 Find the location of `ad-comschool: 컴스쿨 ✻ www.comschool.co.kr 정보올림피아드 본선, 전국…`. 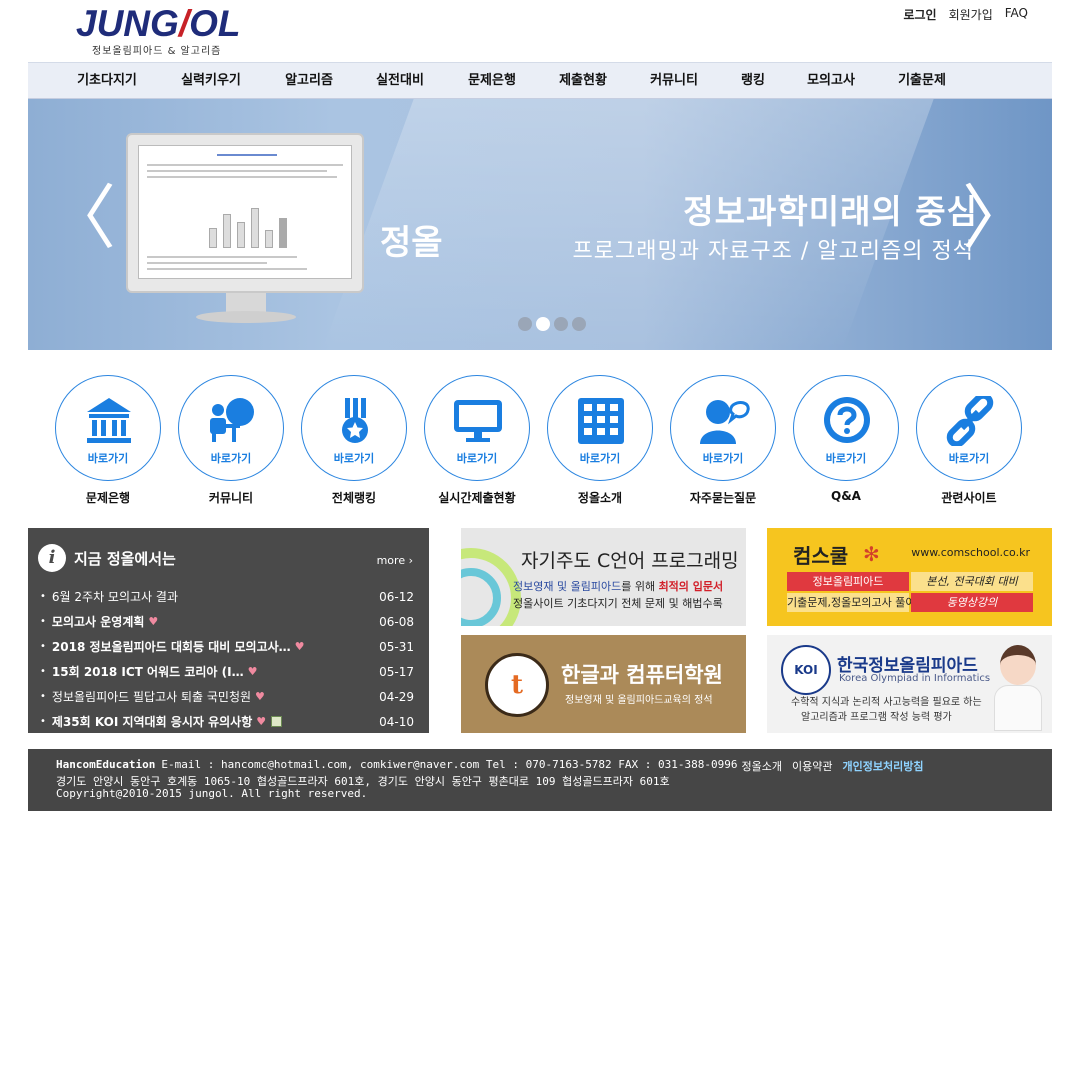

ad-comschool: 컴스쿨 ✻ www.comschool.co.kr 정보올림피아드 본선, 전국… is located at coordinates (909, 577).